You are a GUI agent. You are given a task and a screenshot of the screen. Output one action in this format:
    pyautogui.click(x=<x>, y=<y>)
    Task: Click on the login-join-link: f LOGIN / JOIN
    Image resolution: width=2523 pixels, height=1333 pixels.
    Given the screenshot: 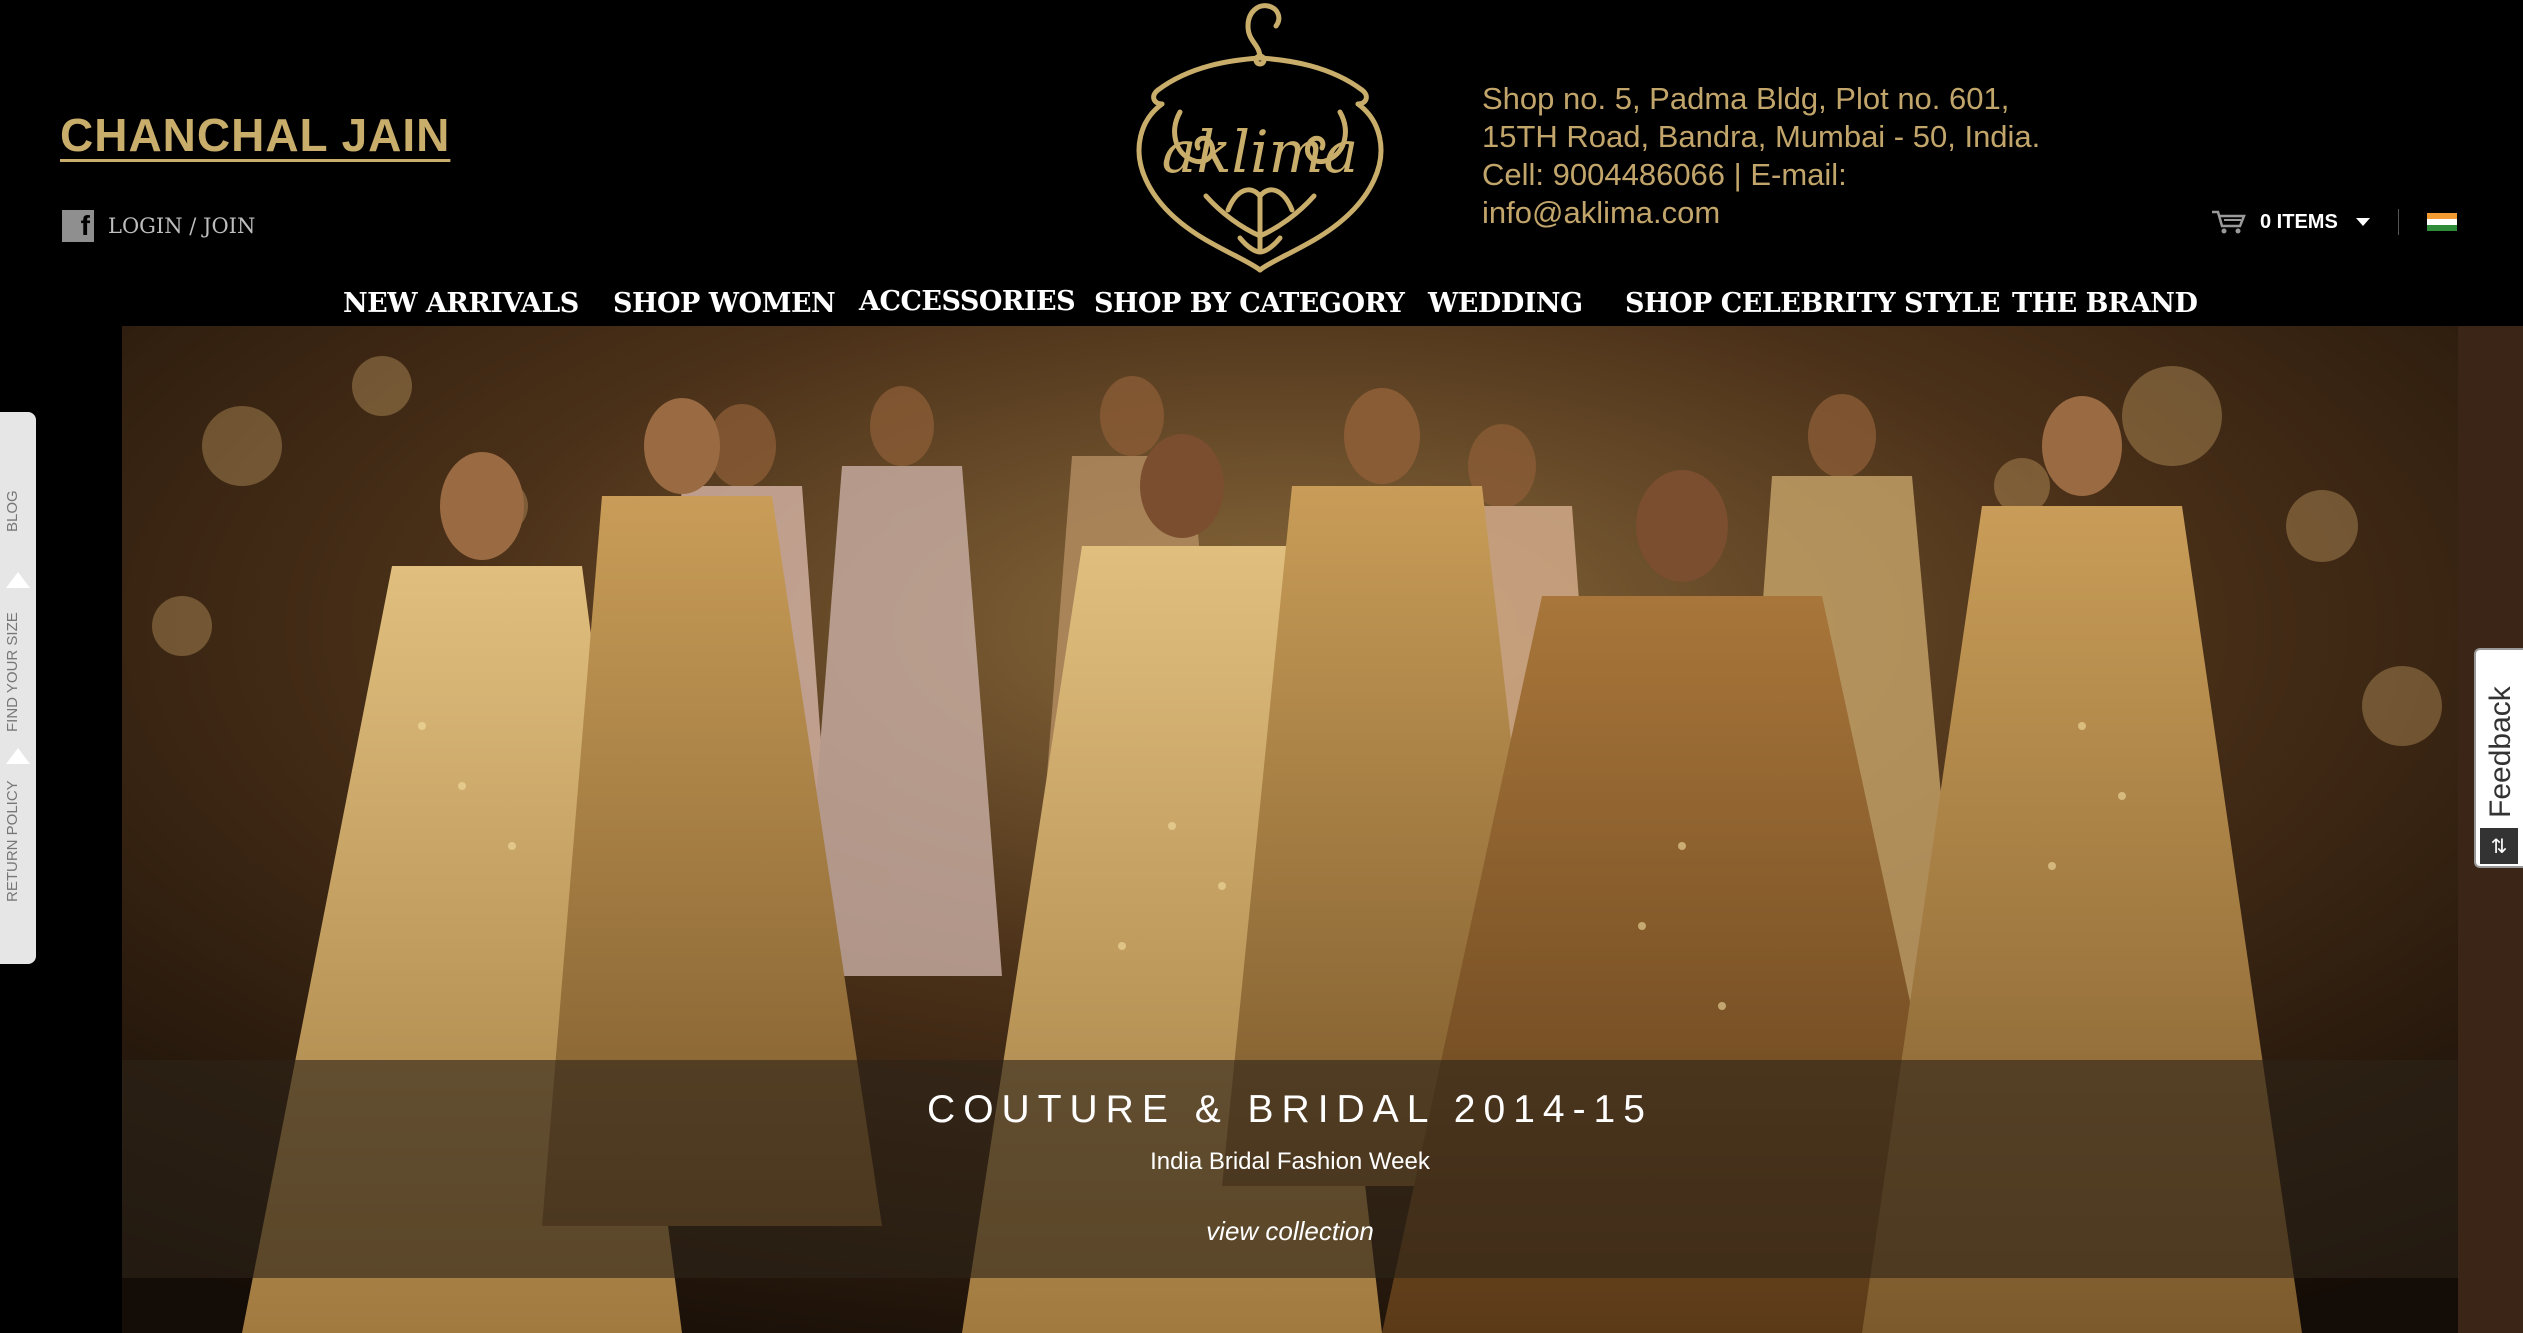 What is the action you would take?
    pyautogui.click(x=158, y=226)
    